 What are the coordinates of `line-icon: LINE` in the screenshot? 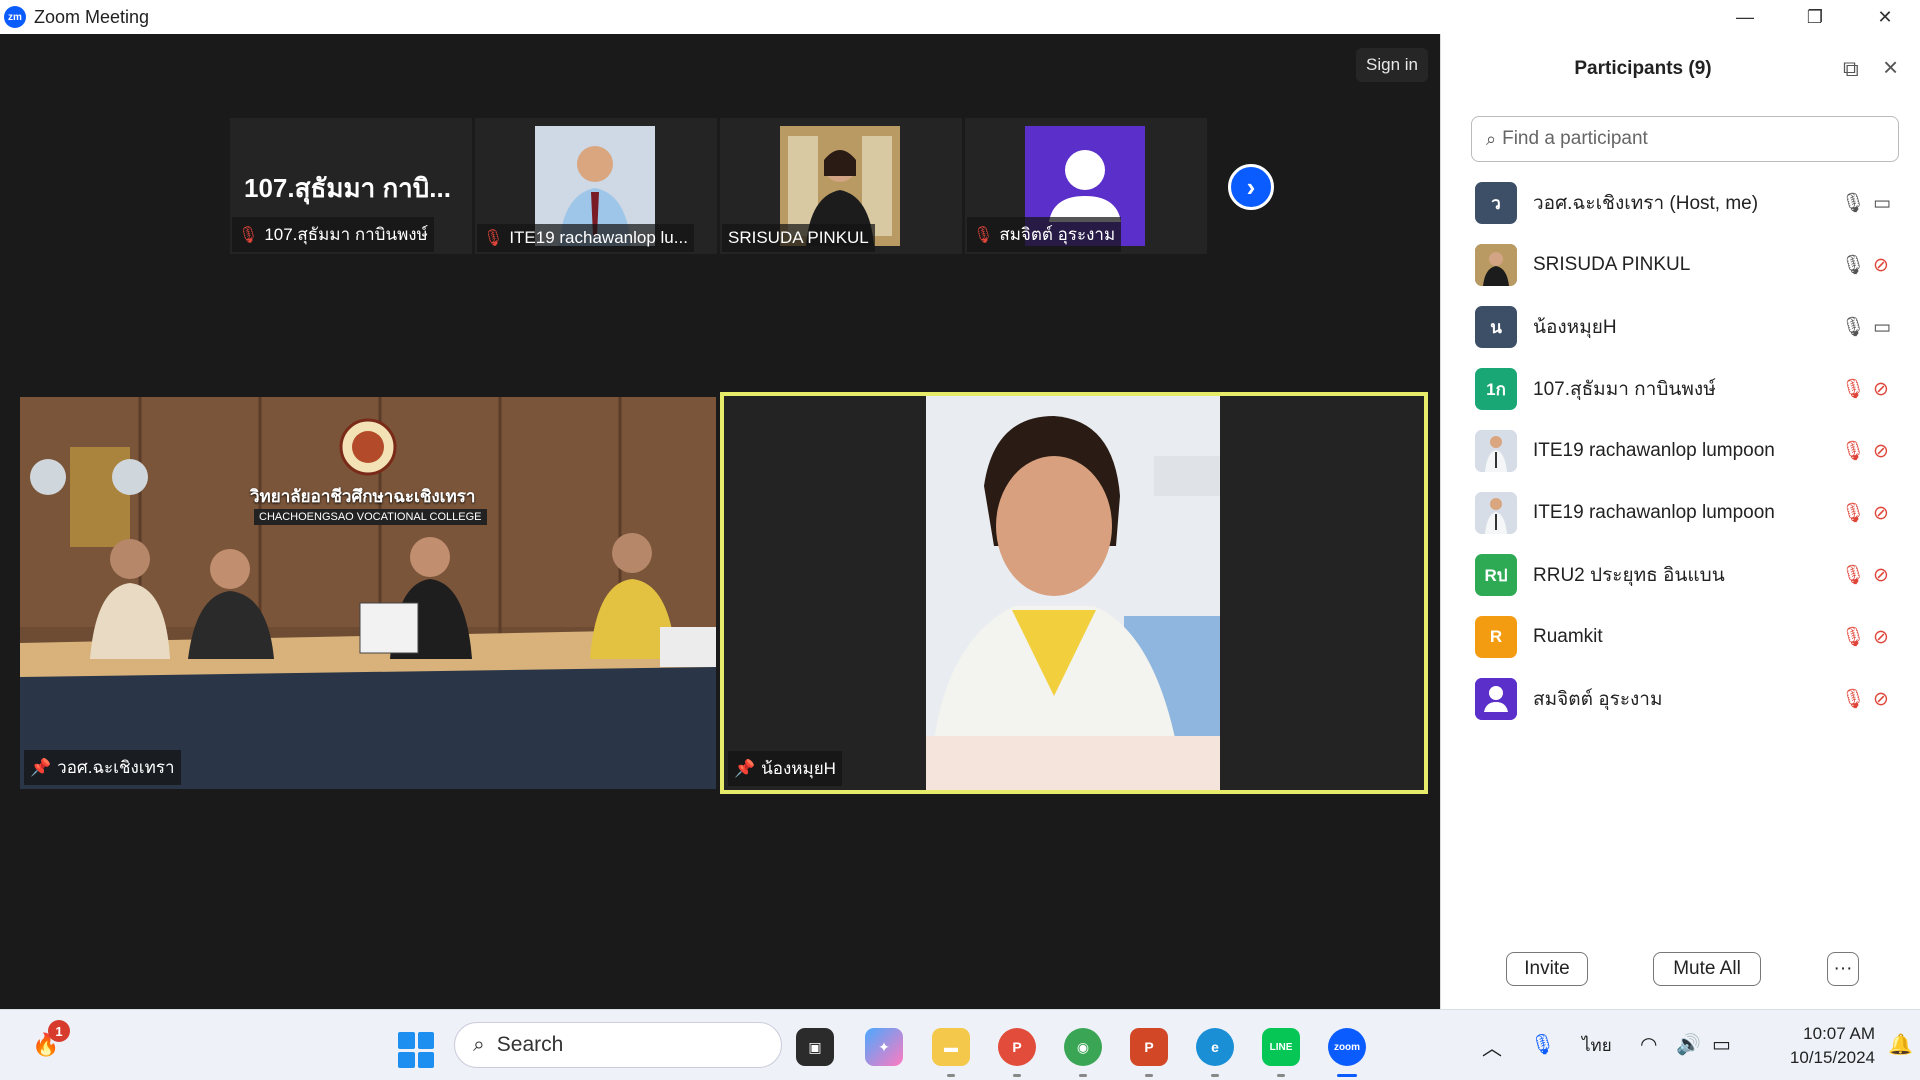 It's located at (1281, 1047).